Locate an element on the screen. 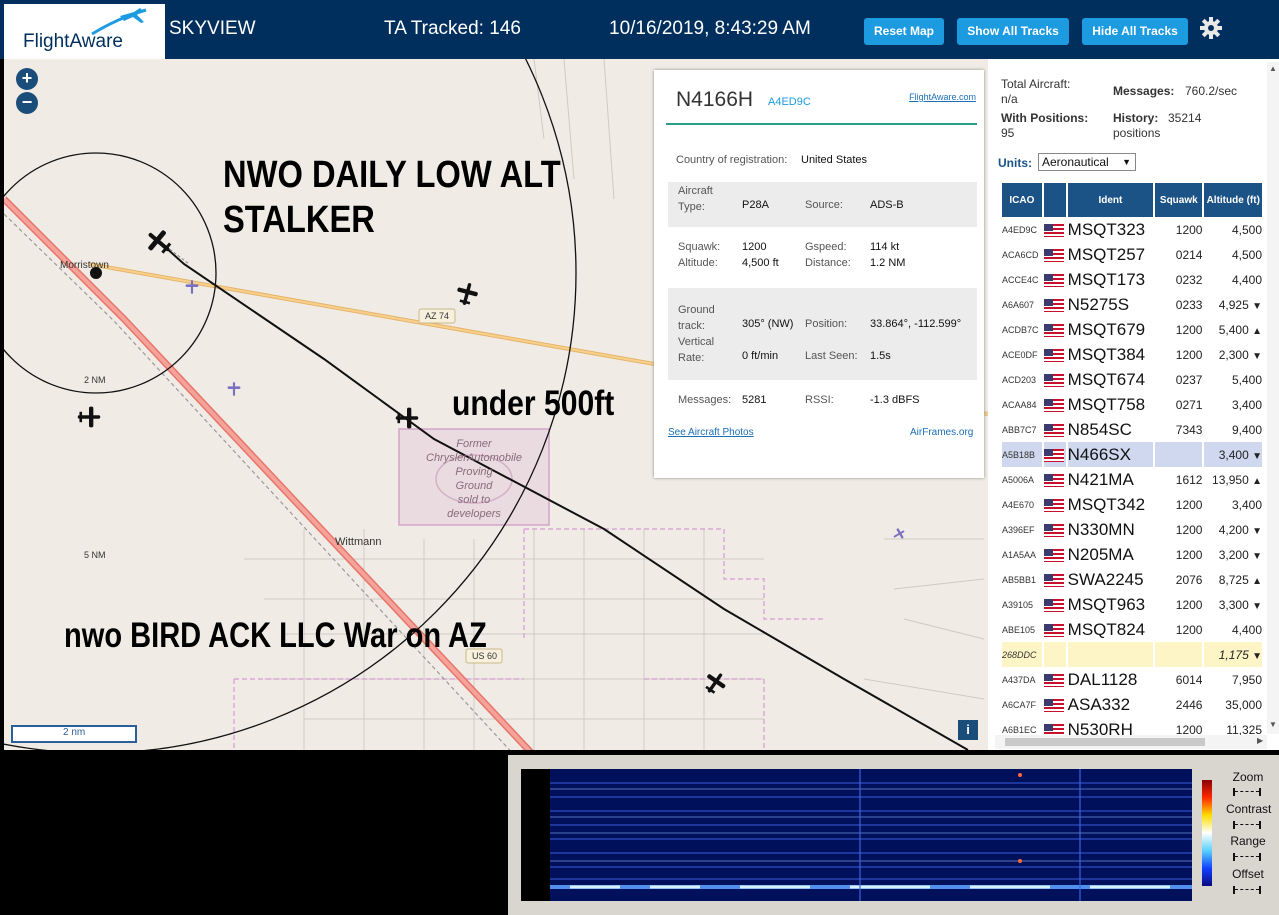 This screenshot has height=915, width=1279. last-seen-label: Last Seen: is located at coordinates (831, 356).